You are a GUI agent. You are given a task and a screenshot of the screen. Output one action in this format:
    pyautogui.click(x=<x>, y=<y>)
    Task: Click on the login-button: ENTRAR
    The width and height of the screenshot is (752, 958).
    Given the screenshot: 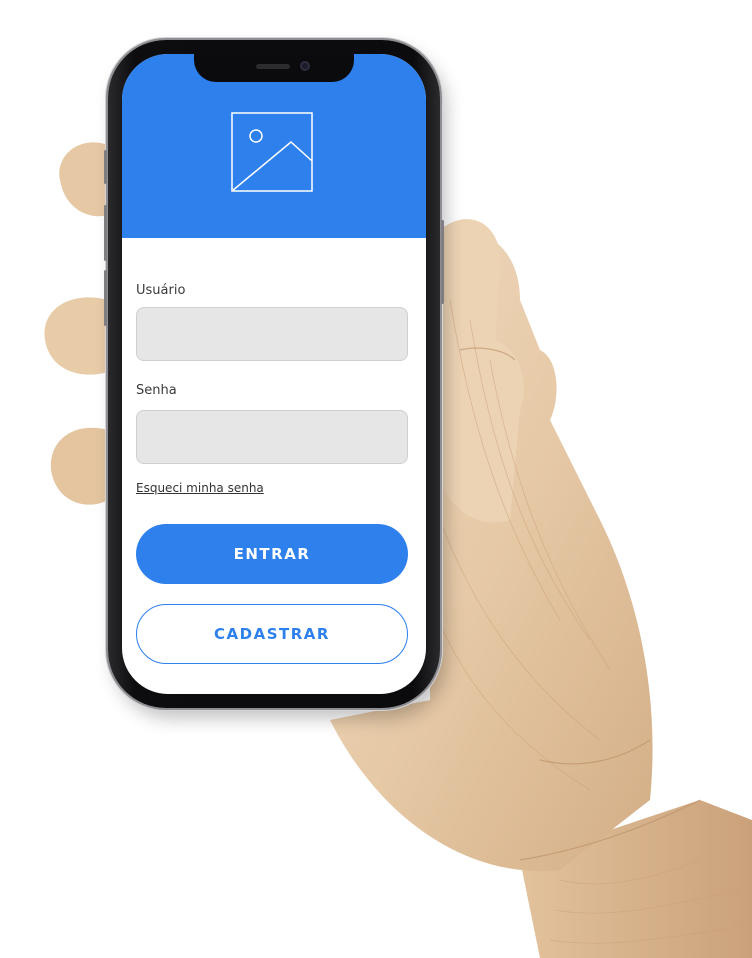 What is the action you would take?
    pyautogui.click(x=272, y=554)
    